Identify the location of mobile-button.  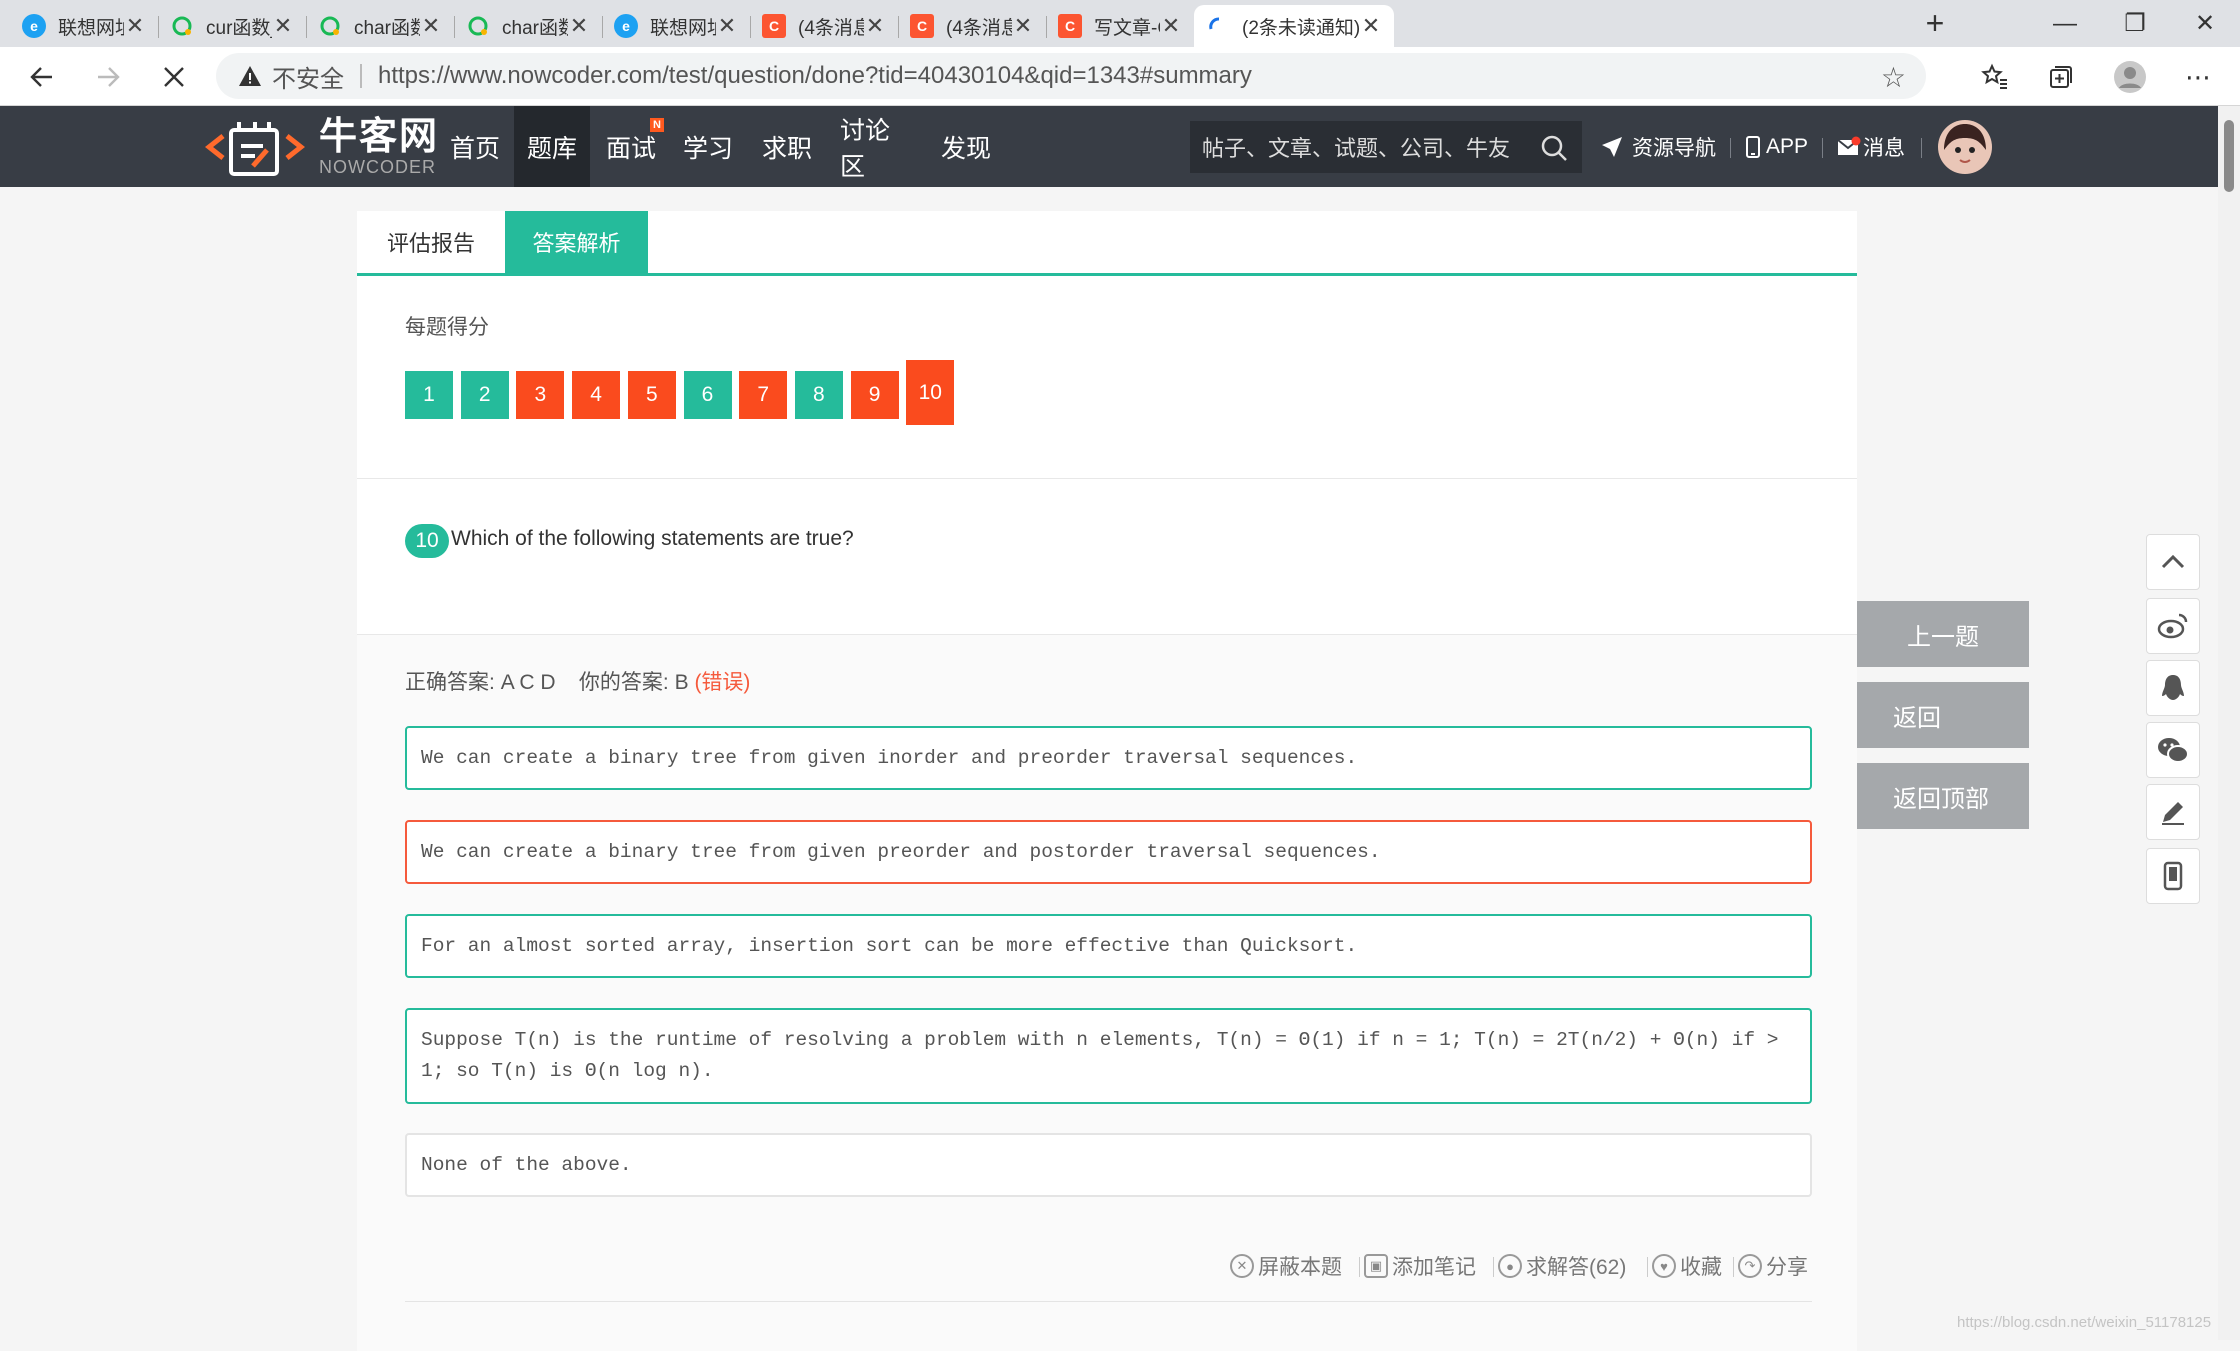
(2173, 876).